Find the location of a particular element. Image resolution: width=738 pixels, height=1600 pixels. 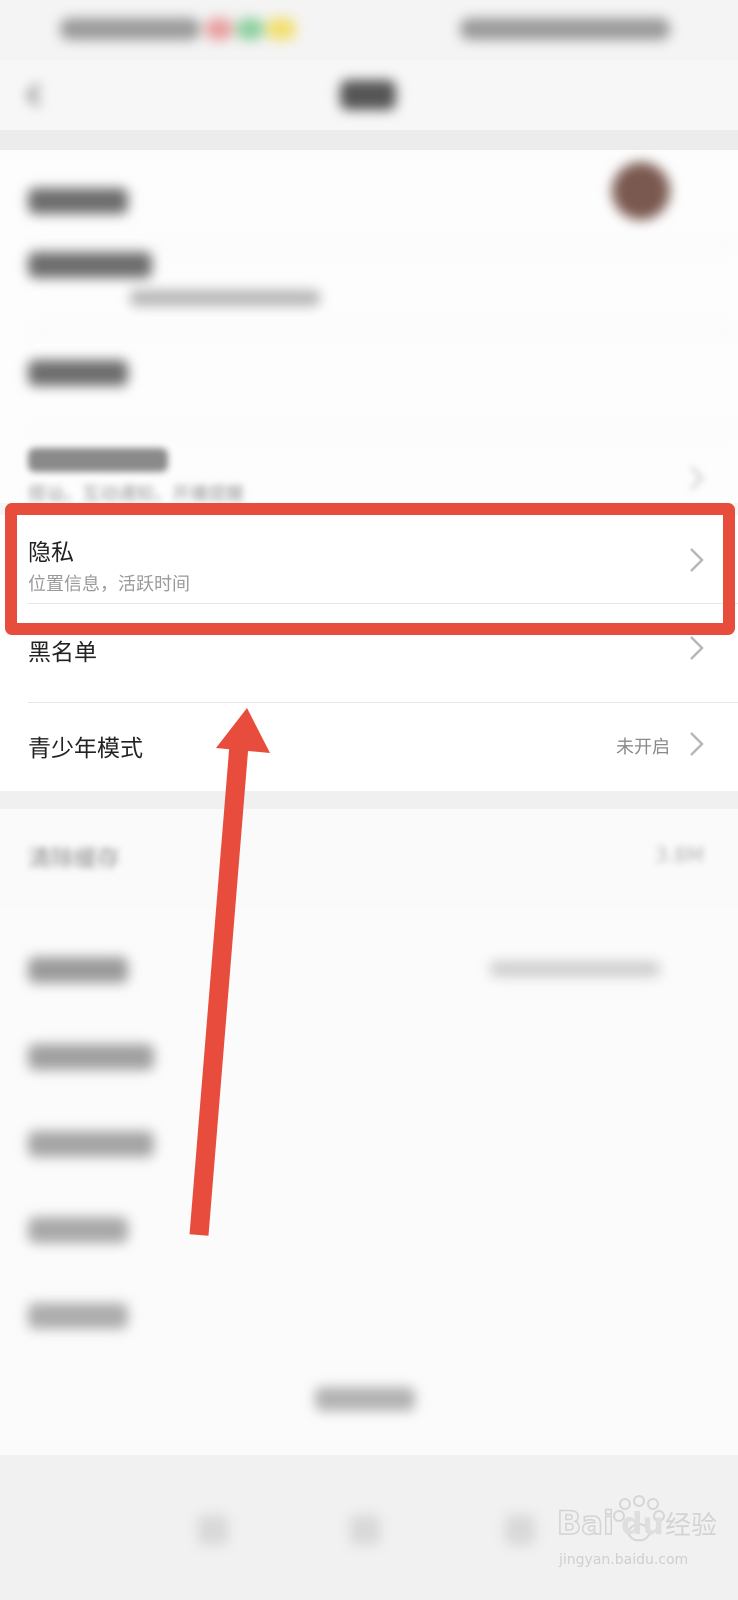

baidu-jingyan-watermark: Bai du 经验 jingyan.baidu.com is located at coordinates (636, 1531).